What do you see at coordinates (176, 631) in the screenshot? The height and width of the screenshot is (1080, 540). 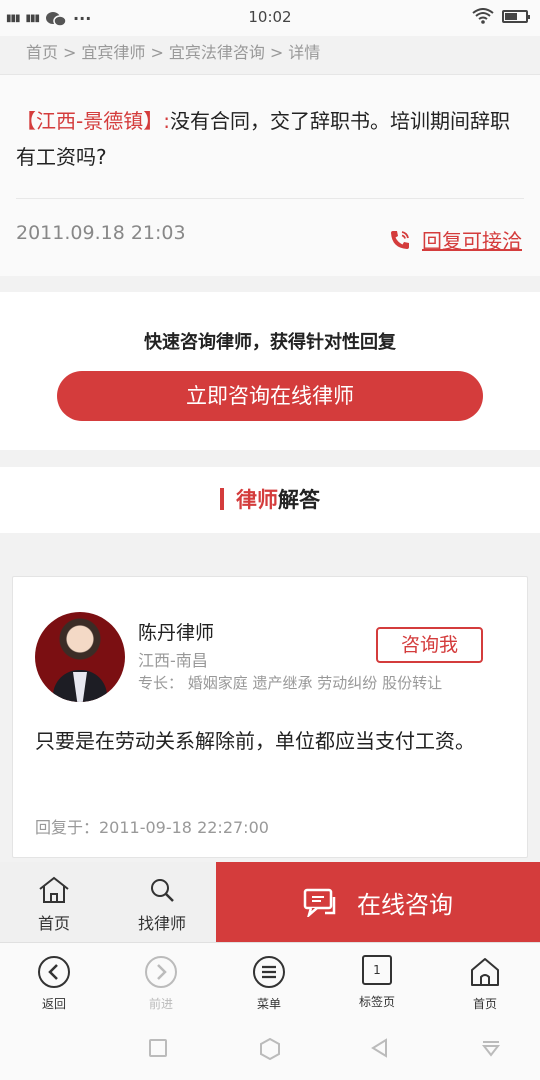 I see `lawyer-name: 陈丹律师` at bounding box center [176, 631].